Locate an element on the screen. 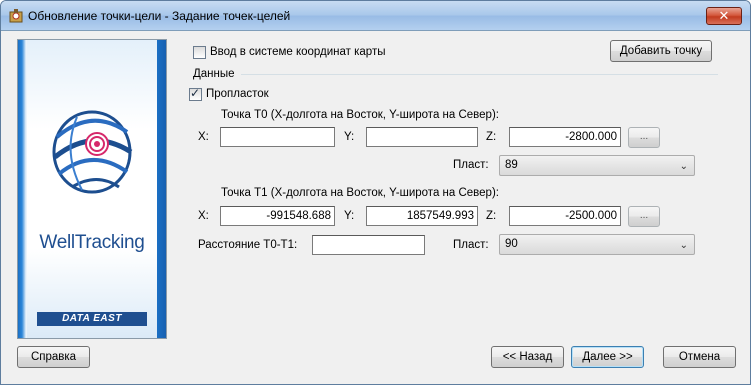 The width and height of the screenshot is (751, 385). t1-x-input: -991548.688 is located at coordinates (277, 216).